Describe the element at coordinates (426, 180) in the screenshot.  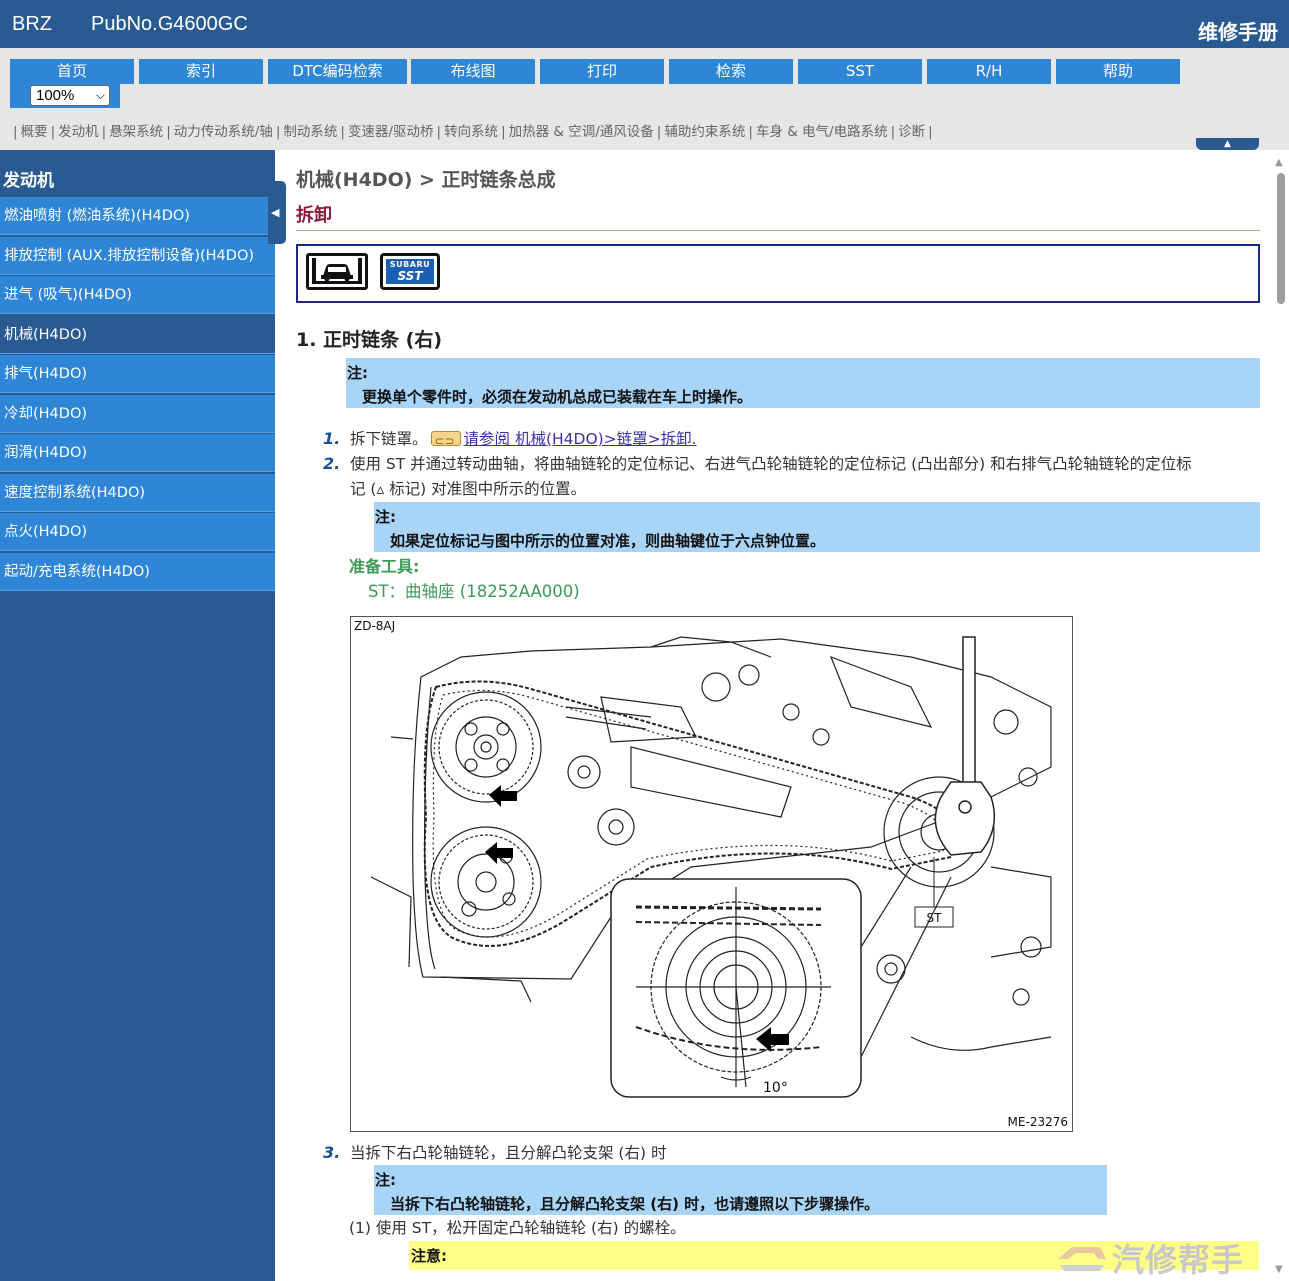
I see `breadcrumb: 机械(H4DO) > 正时链条总成` at that location.